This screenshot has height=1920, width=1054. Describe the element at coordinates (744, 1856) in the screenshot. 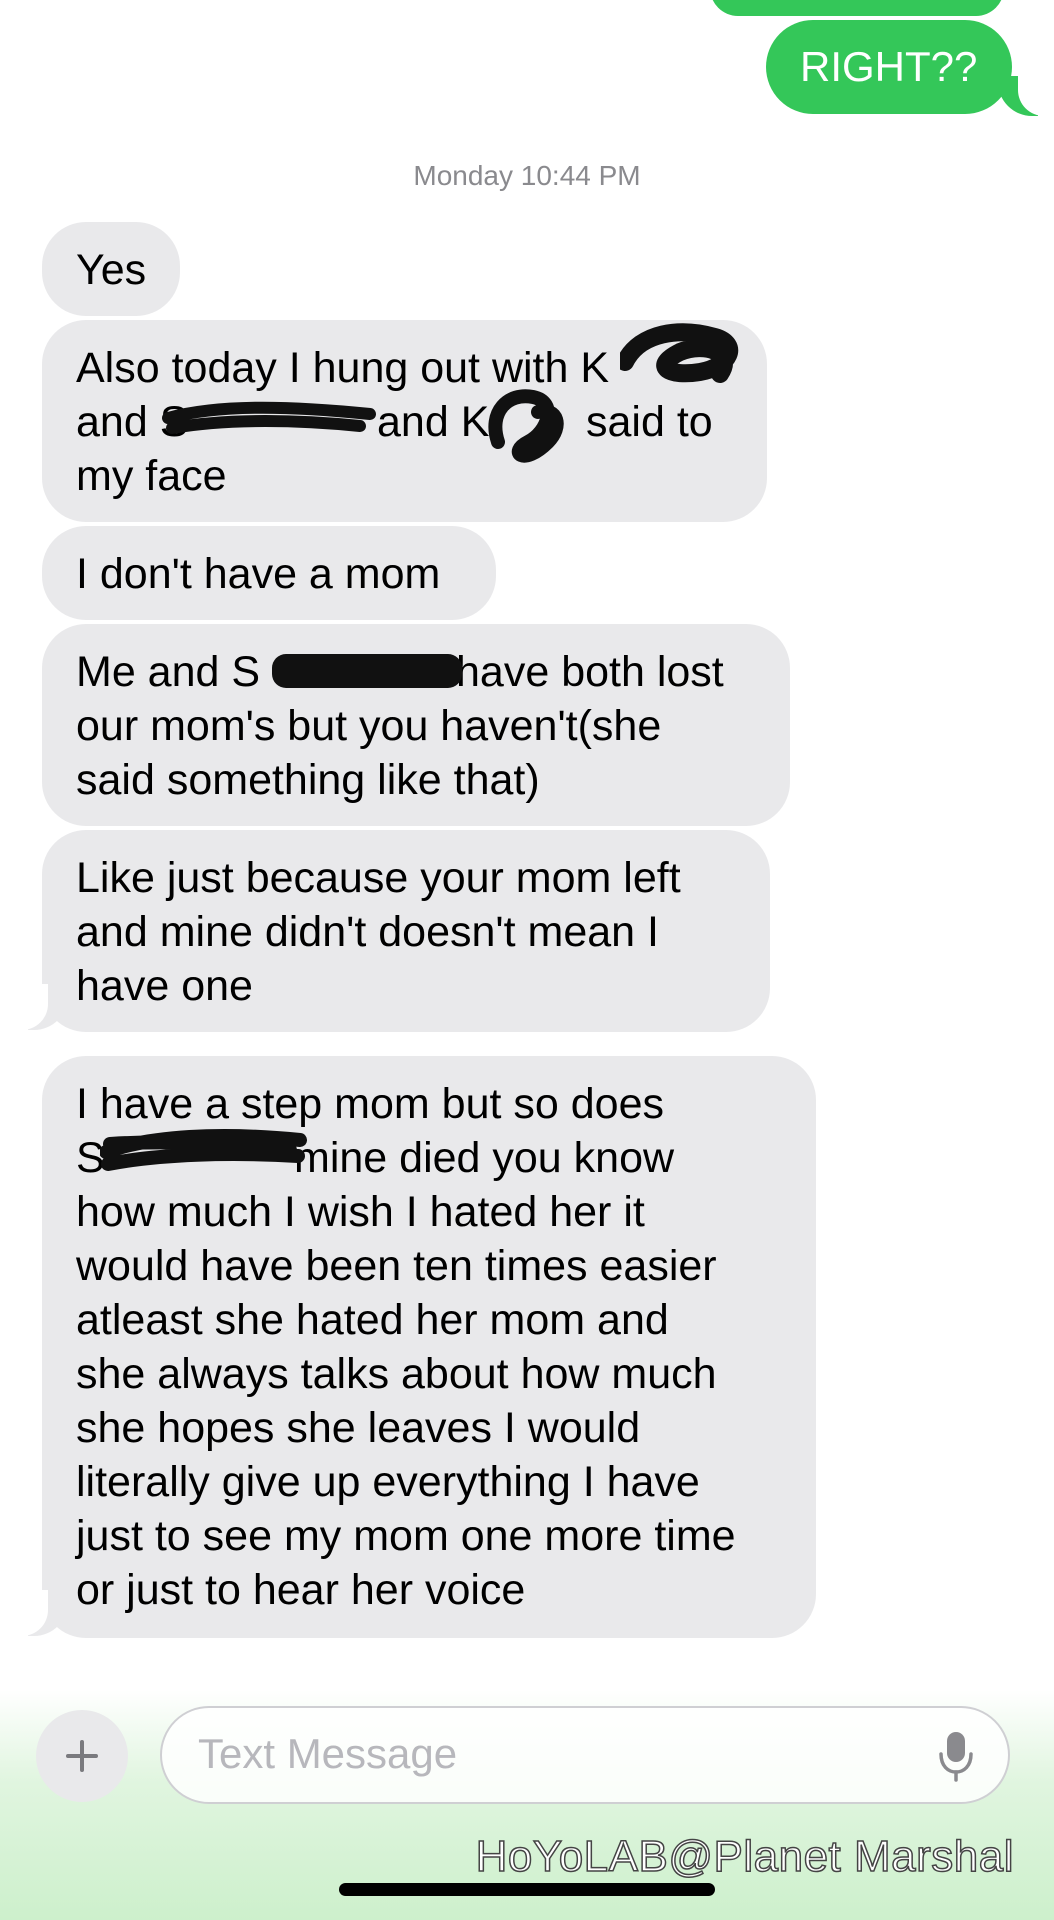

I see `watermark: HoYoLAB@Planet Marshal` at that location.